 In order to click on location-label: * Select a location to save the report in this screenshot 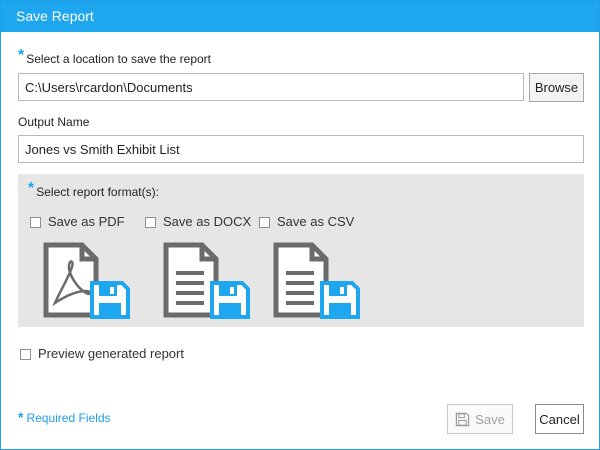, I will do `click(115, 57)`.